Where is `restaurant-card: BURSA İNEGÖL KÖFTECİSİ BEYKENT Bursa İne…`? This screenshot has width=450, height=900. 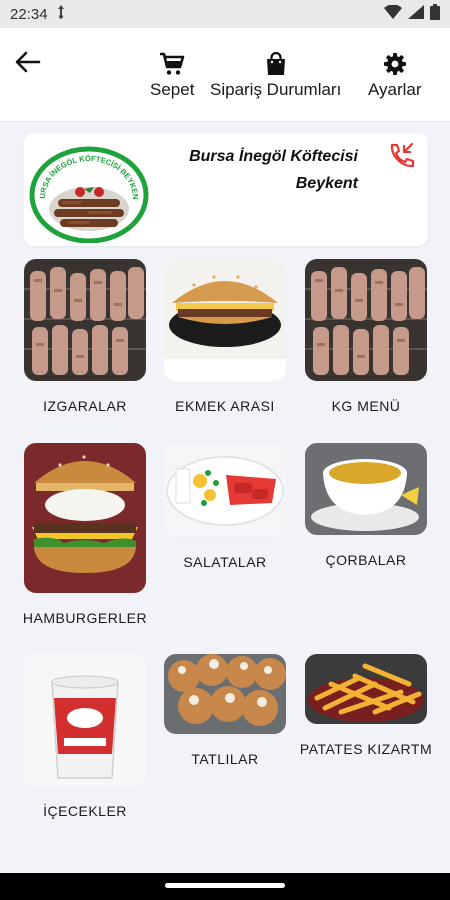
restaurant-card: BURSA İNEGÖL KÖFTECİSİ BEYKENT Bursa İne… is located at coordinates (226, 189).